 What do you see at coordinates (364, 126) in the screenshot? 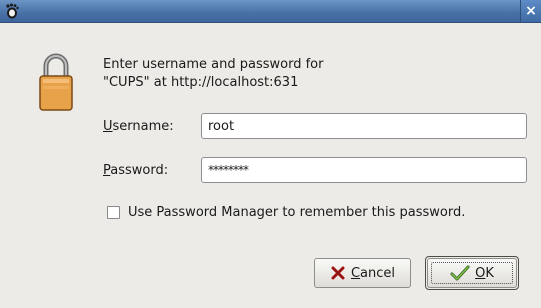
I see `username-field: root` at bounding box center [364, 126].